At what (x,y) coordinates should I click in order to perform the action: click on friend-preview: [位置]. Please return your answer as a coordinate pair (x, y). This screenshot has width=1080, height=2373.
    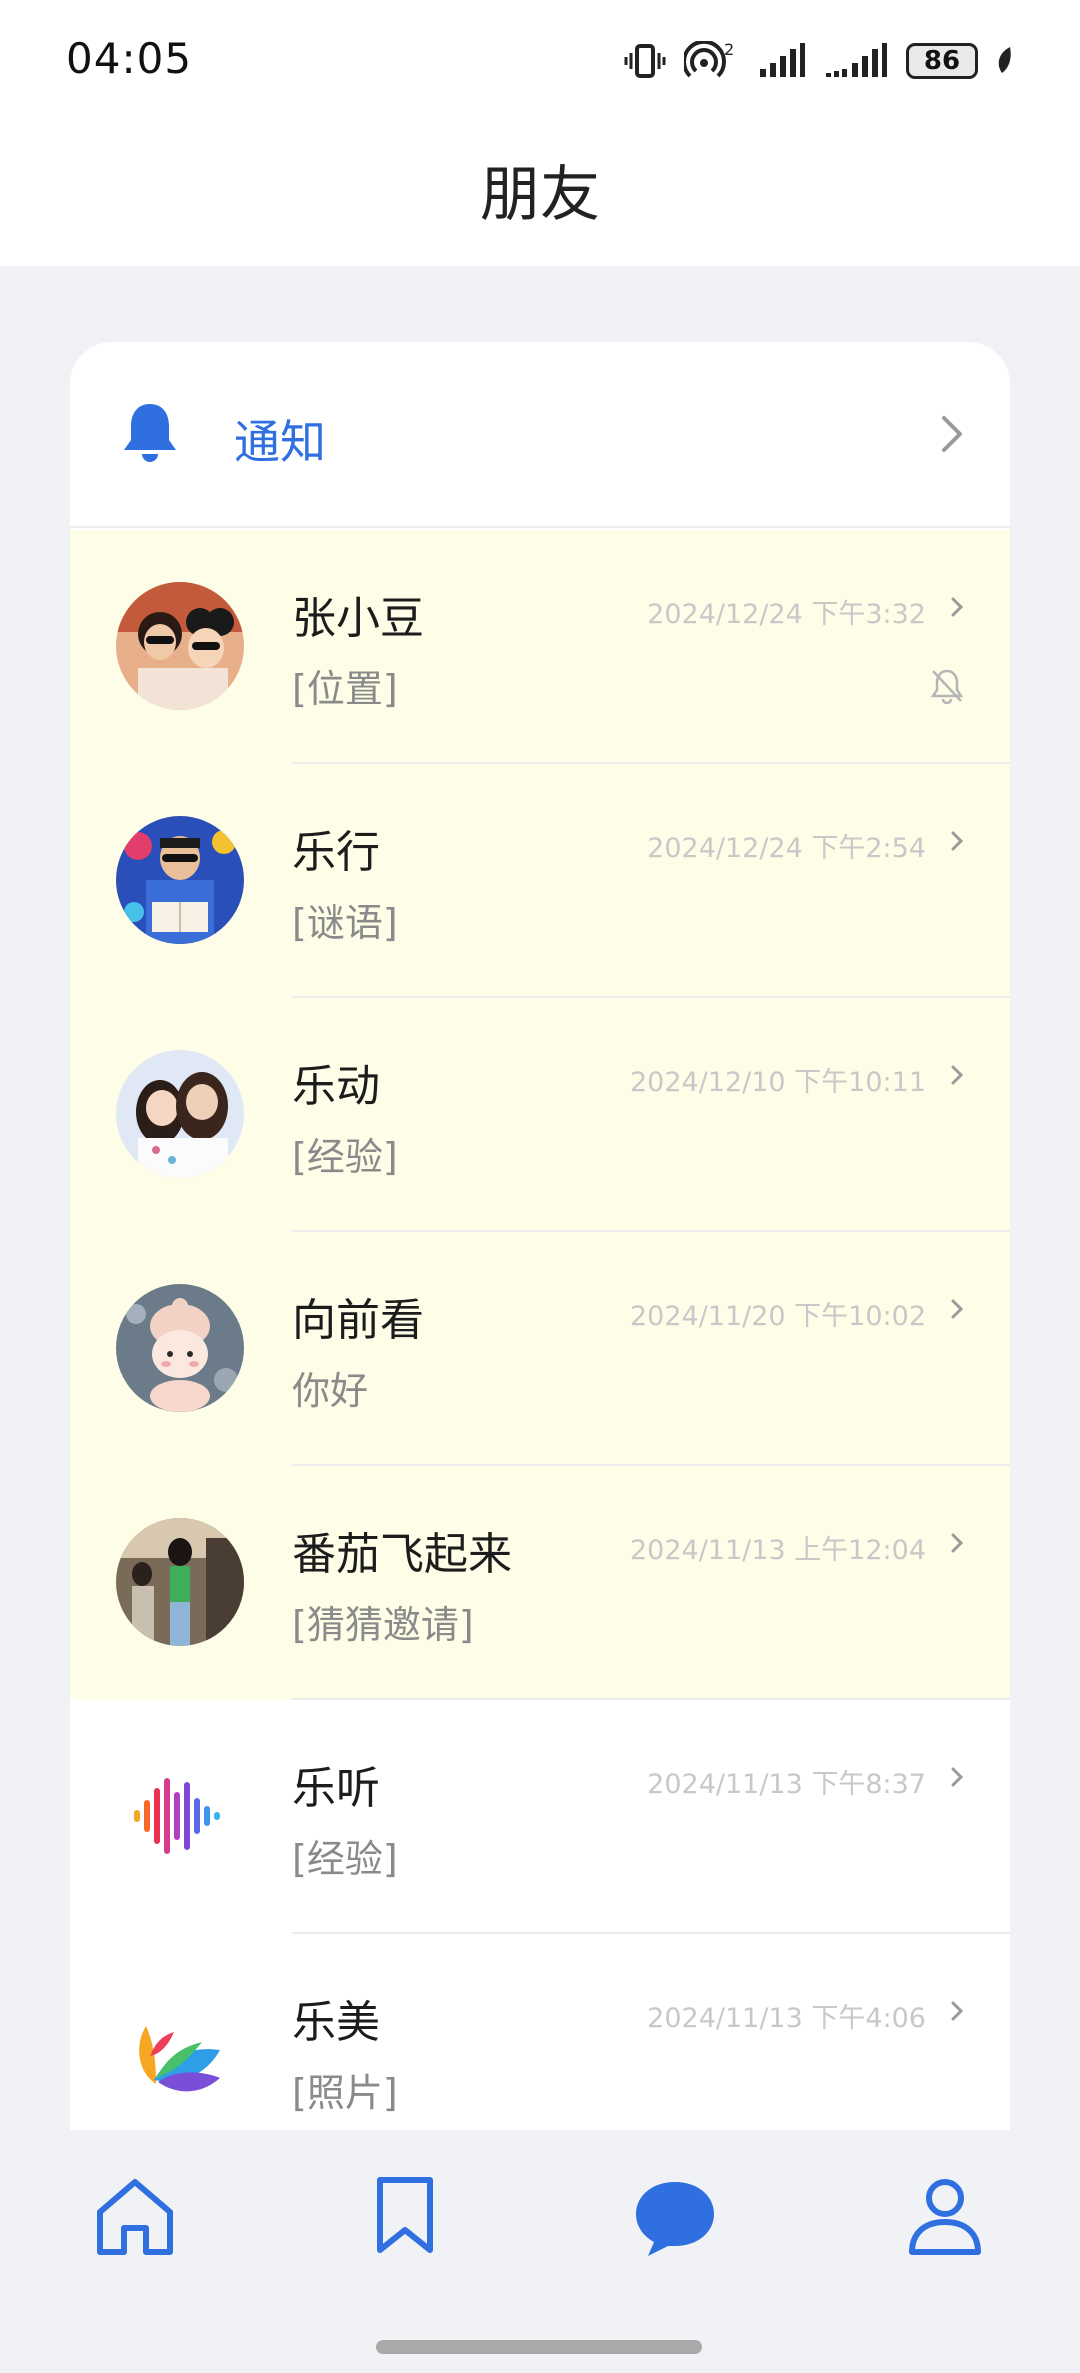
    Looking at the image, I should click on (345, 689).